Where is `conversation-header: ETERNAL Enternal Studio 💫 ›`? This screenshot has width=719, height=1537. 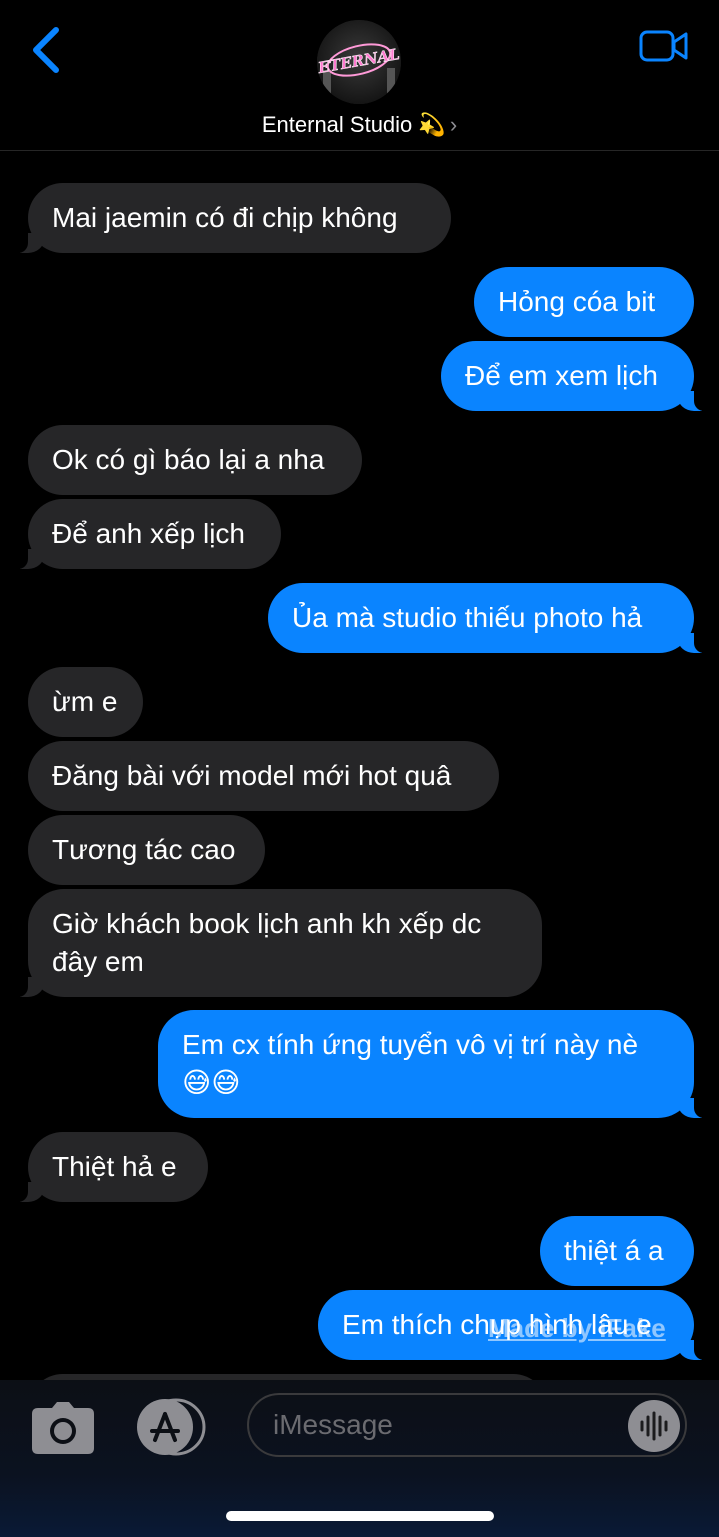 conversation-header: ETERNAL Enternal Studio 💫 › is located at coordinates (359, 75).